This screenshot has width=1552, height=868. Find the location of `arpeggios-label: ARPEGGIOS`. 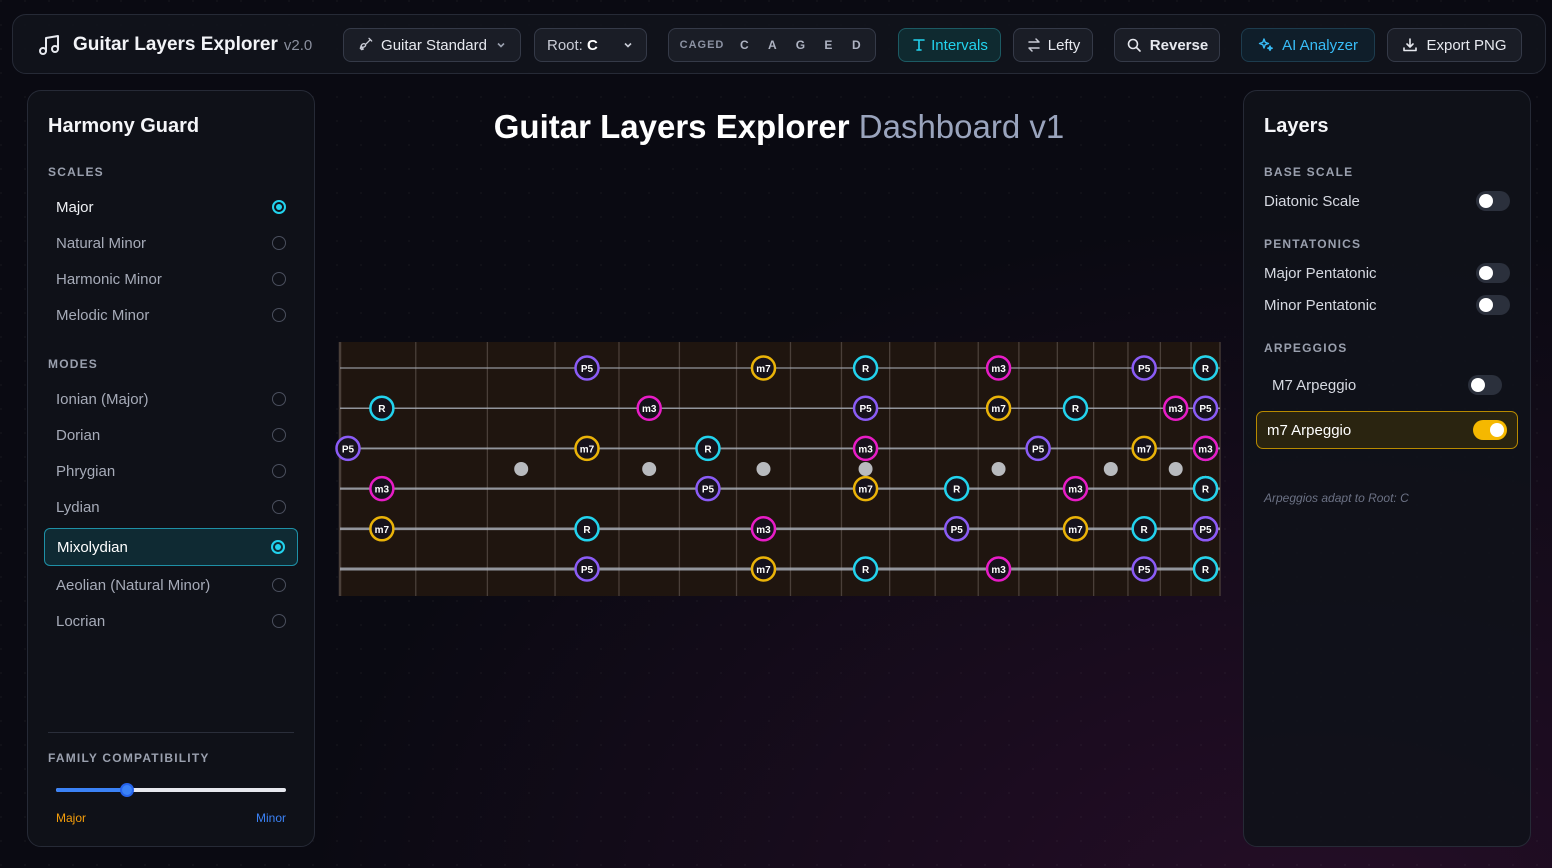

arpeggios-label: ARPEGGIOS is located at coordinates (1306, 348).